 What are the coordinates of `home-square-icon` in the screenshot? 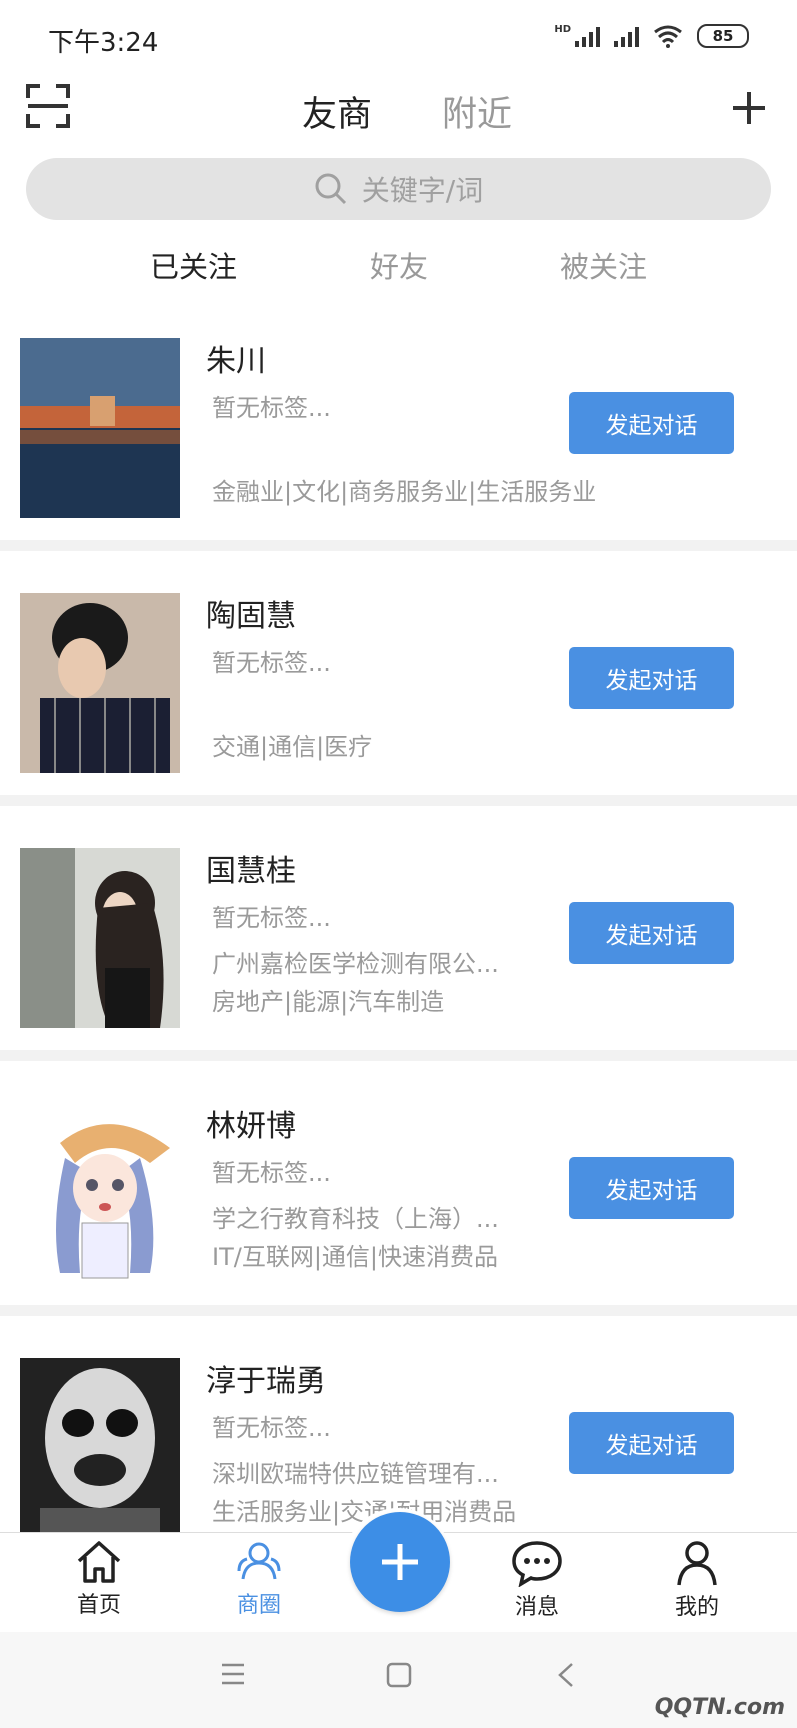 It's located at (399, 1675).